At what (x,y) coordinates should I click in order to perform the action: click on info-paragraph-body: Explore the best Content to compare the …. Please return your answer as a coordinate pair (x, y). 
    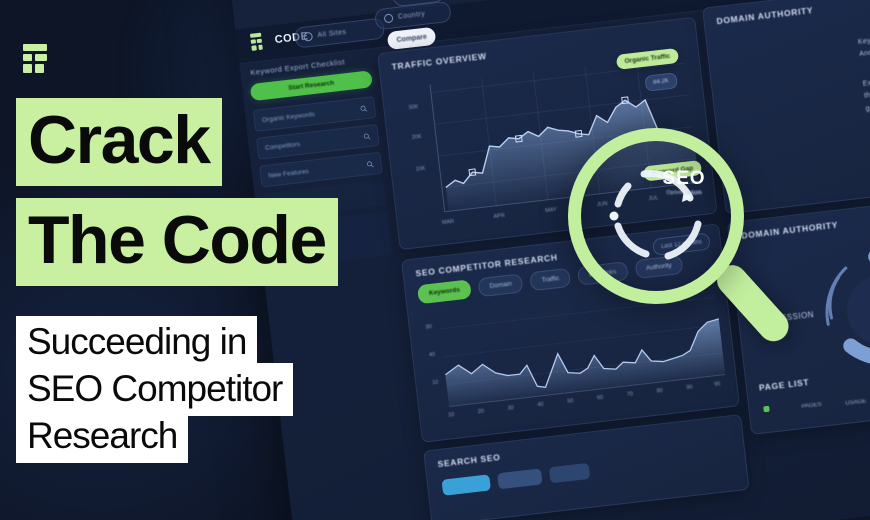
    Looking at the image, I should click on (866, 90).